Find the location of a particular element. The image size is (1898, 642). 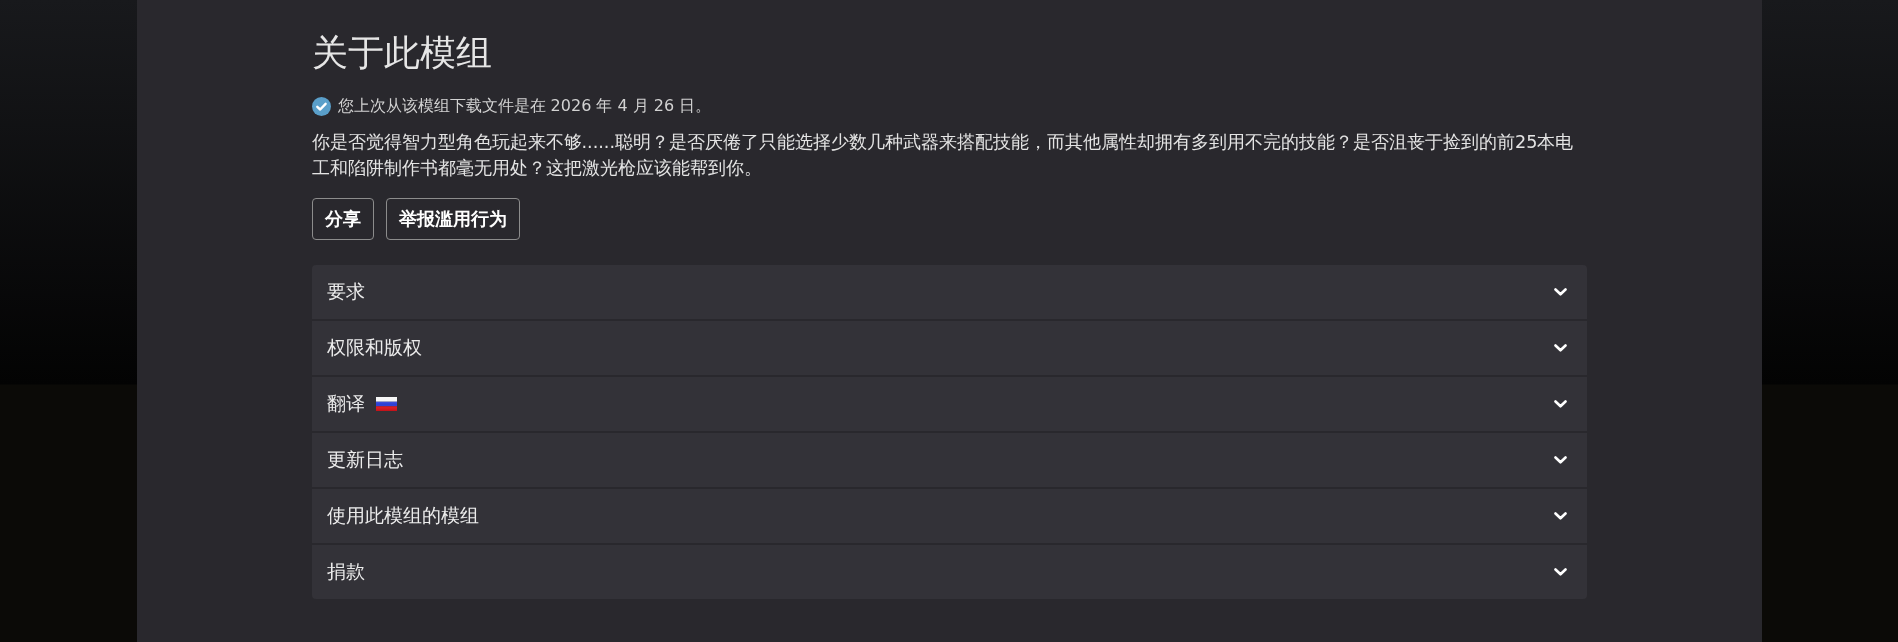

accordion-header: 更新日志 is located at coordinates (949, 460).